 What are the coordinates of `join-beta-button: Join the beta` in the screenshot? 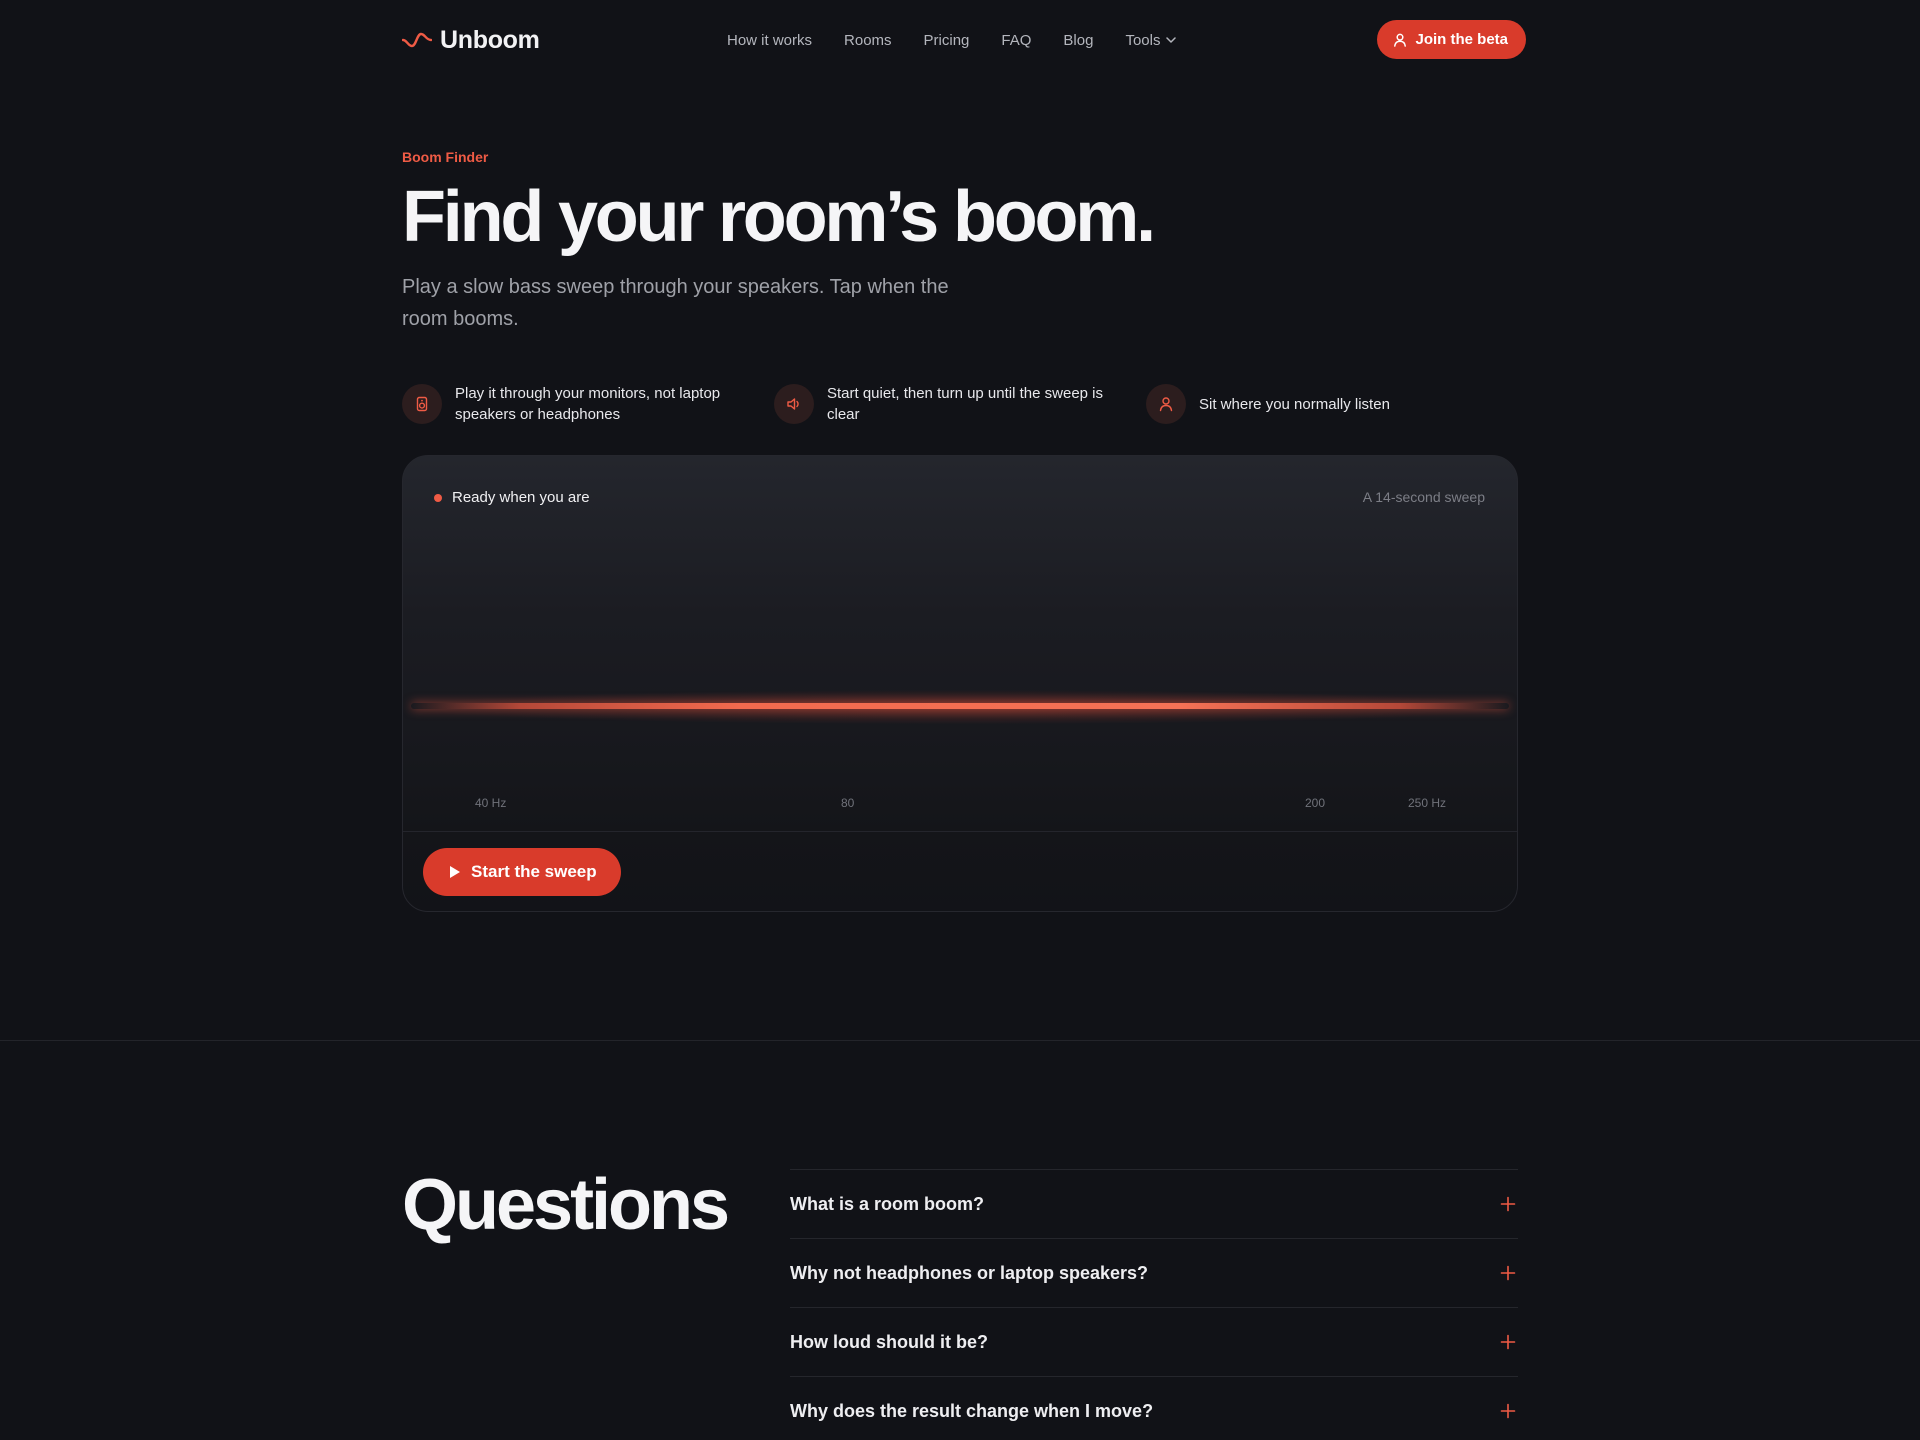 It's located at (1451, 39).